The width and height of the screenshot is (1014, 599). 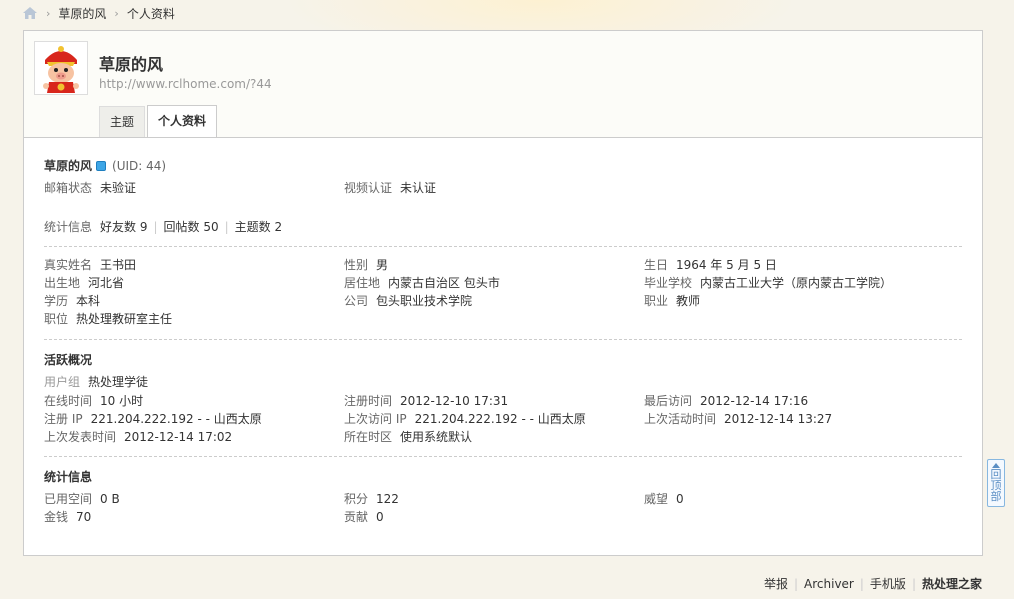 I want to click on user-group-link: 热处理学徒, so click(x=118, y=382).